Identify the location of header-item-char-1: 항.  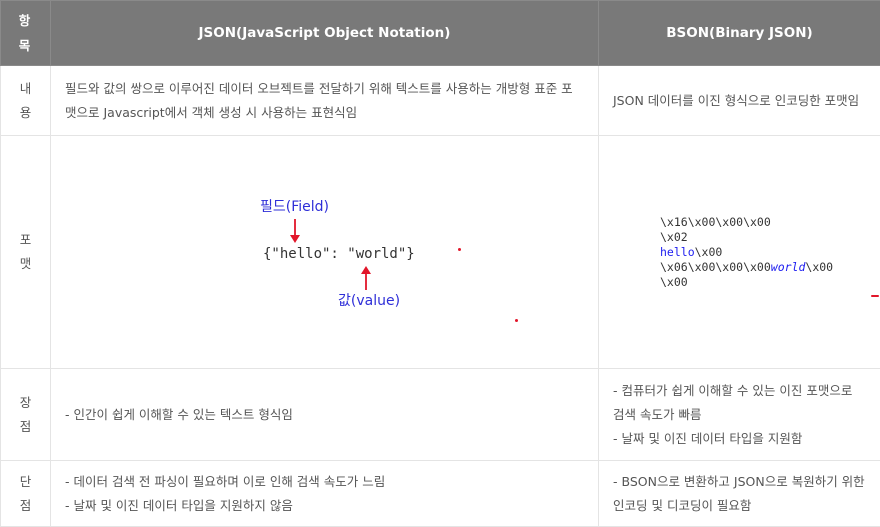
(25, 20).